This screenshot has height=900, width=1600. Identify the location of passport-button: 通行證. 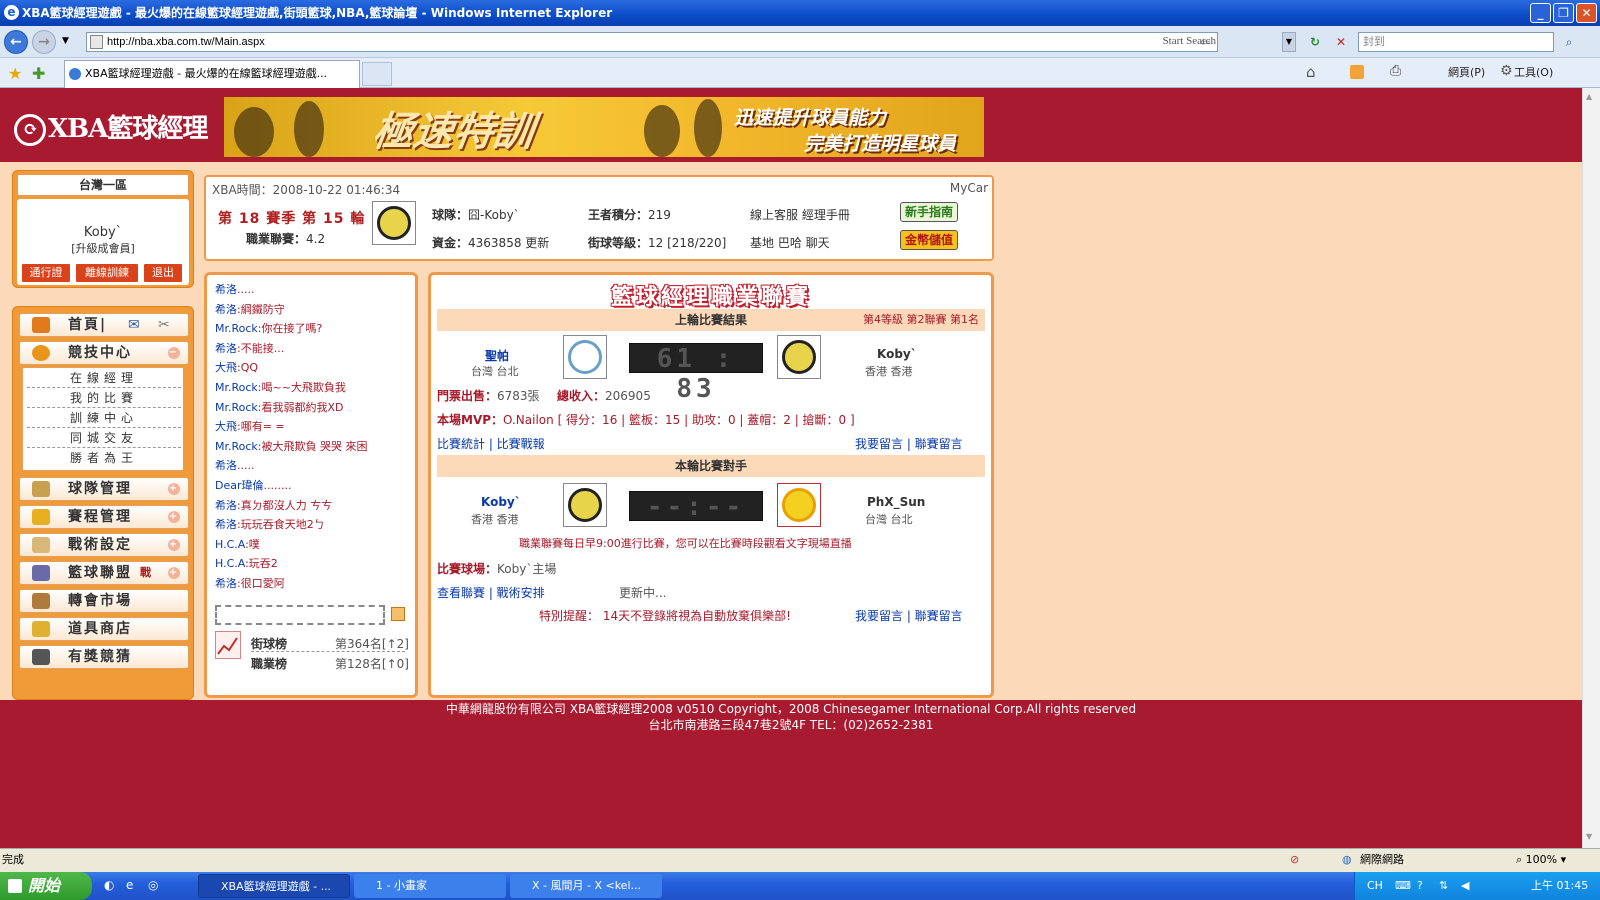
(46, 273).